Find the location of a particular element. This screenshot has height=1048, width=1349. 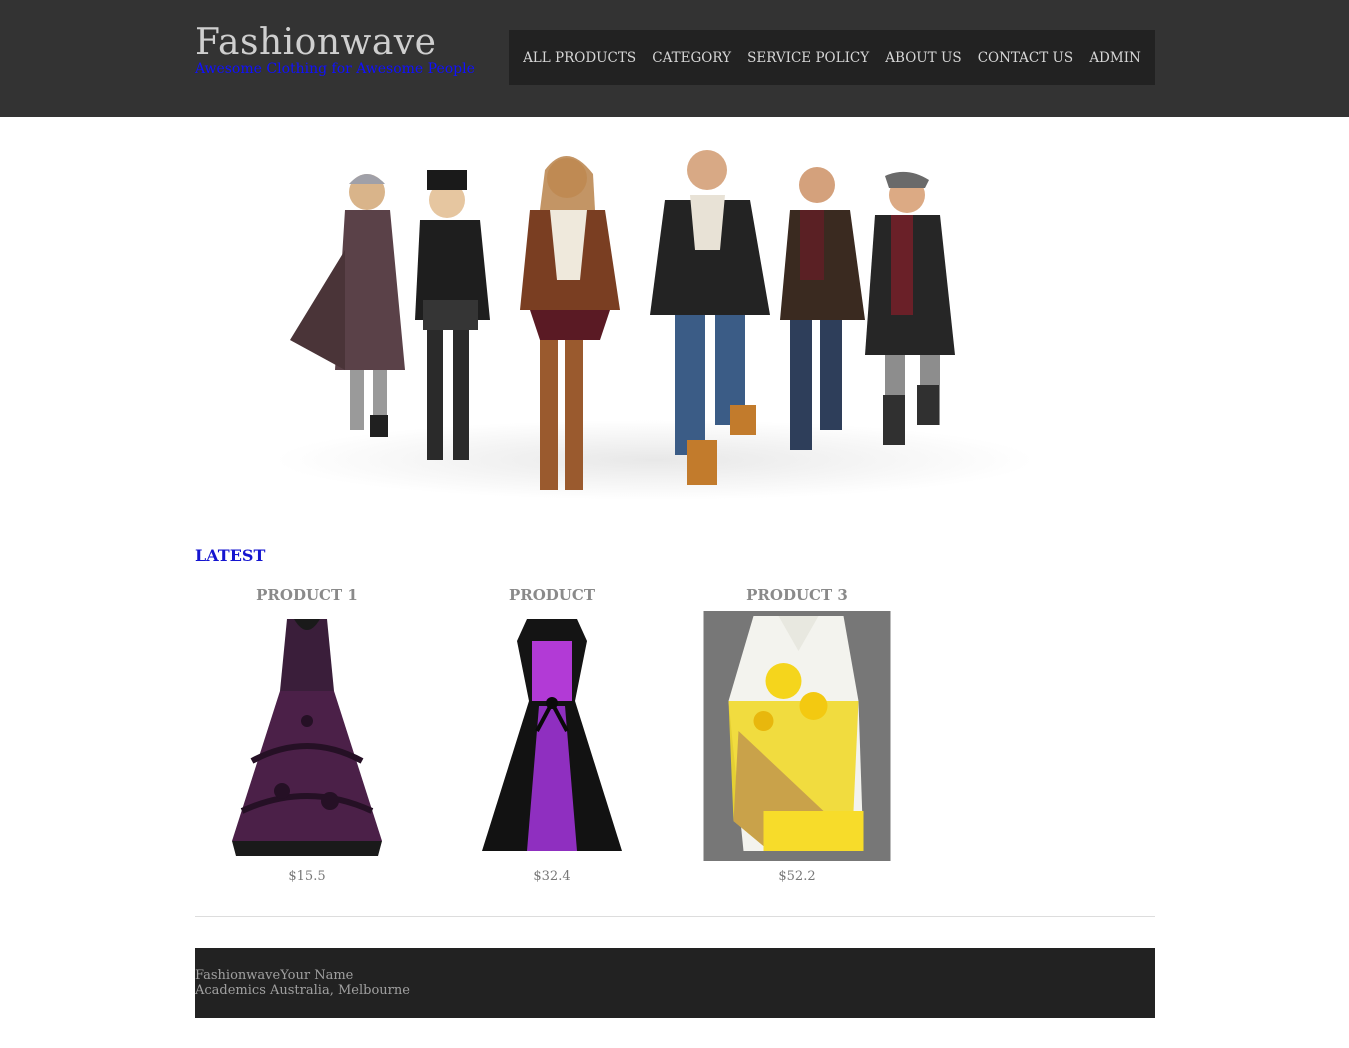

footer-credit: FashionwaveYour Name is located at coordinates (274, 975).